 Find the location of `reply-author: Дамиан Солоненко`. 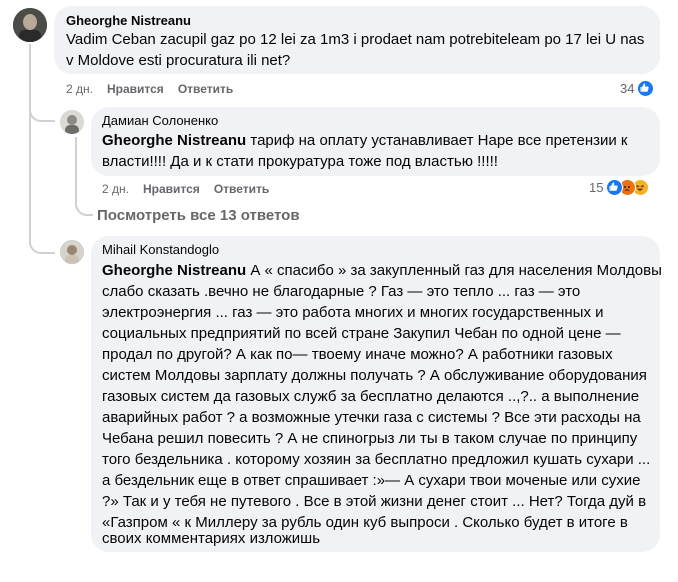

reply-author: Дамиан Солоненко is located at coordinates (160, 120).